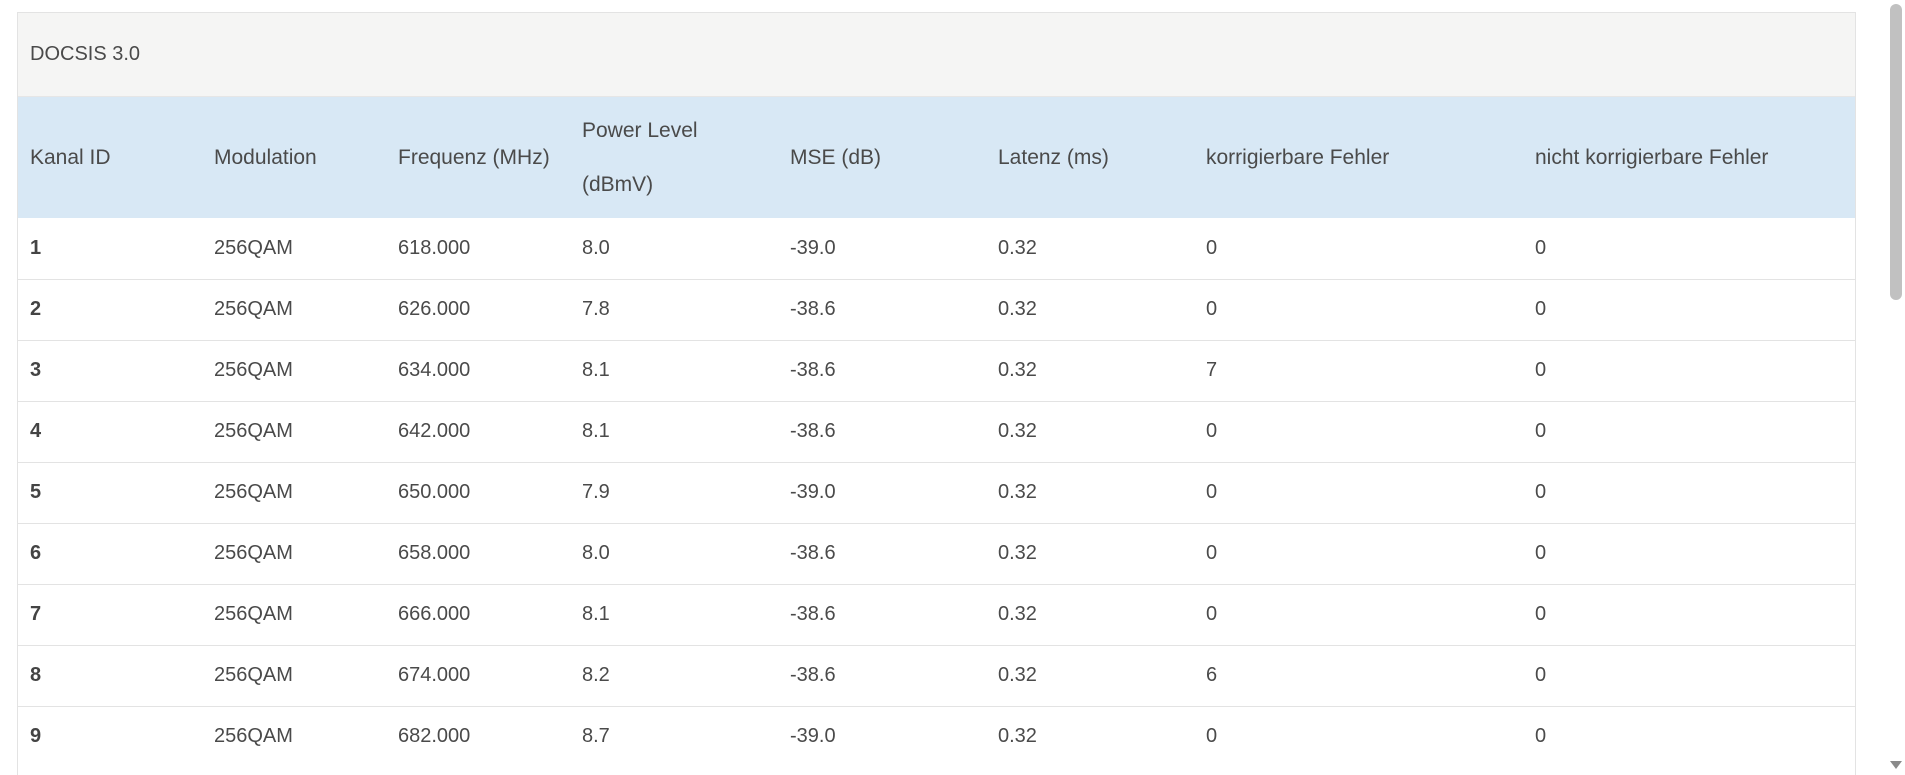 The height and width of the screenshot is (775, 1905). I want to click on cell-kanal-id: 4, so click(110, 431).